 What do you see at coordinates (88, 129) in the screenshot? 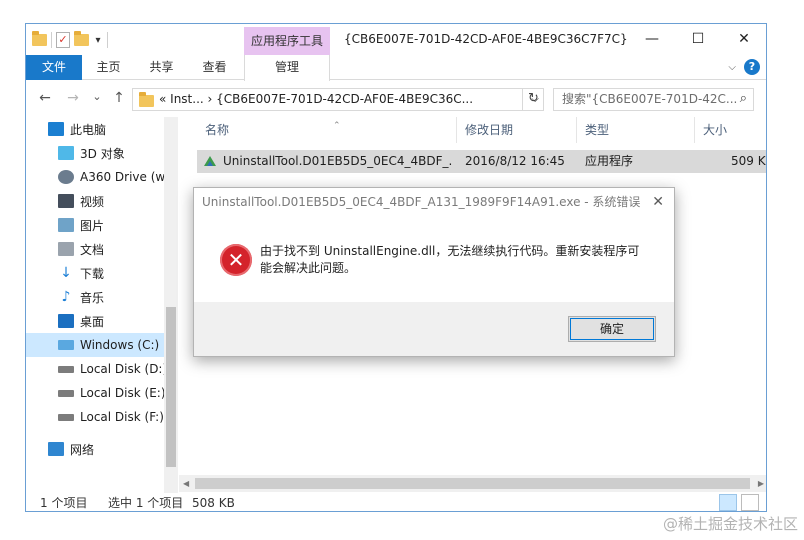
I see `nav-item-label: 此电脑` at bounding box center [88, 129].